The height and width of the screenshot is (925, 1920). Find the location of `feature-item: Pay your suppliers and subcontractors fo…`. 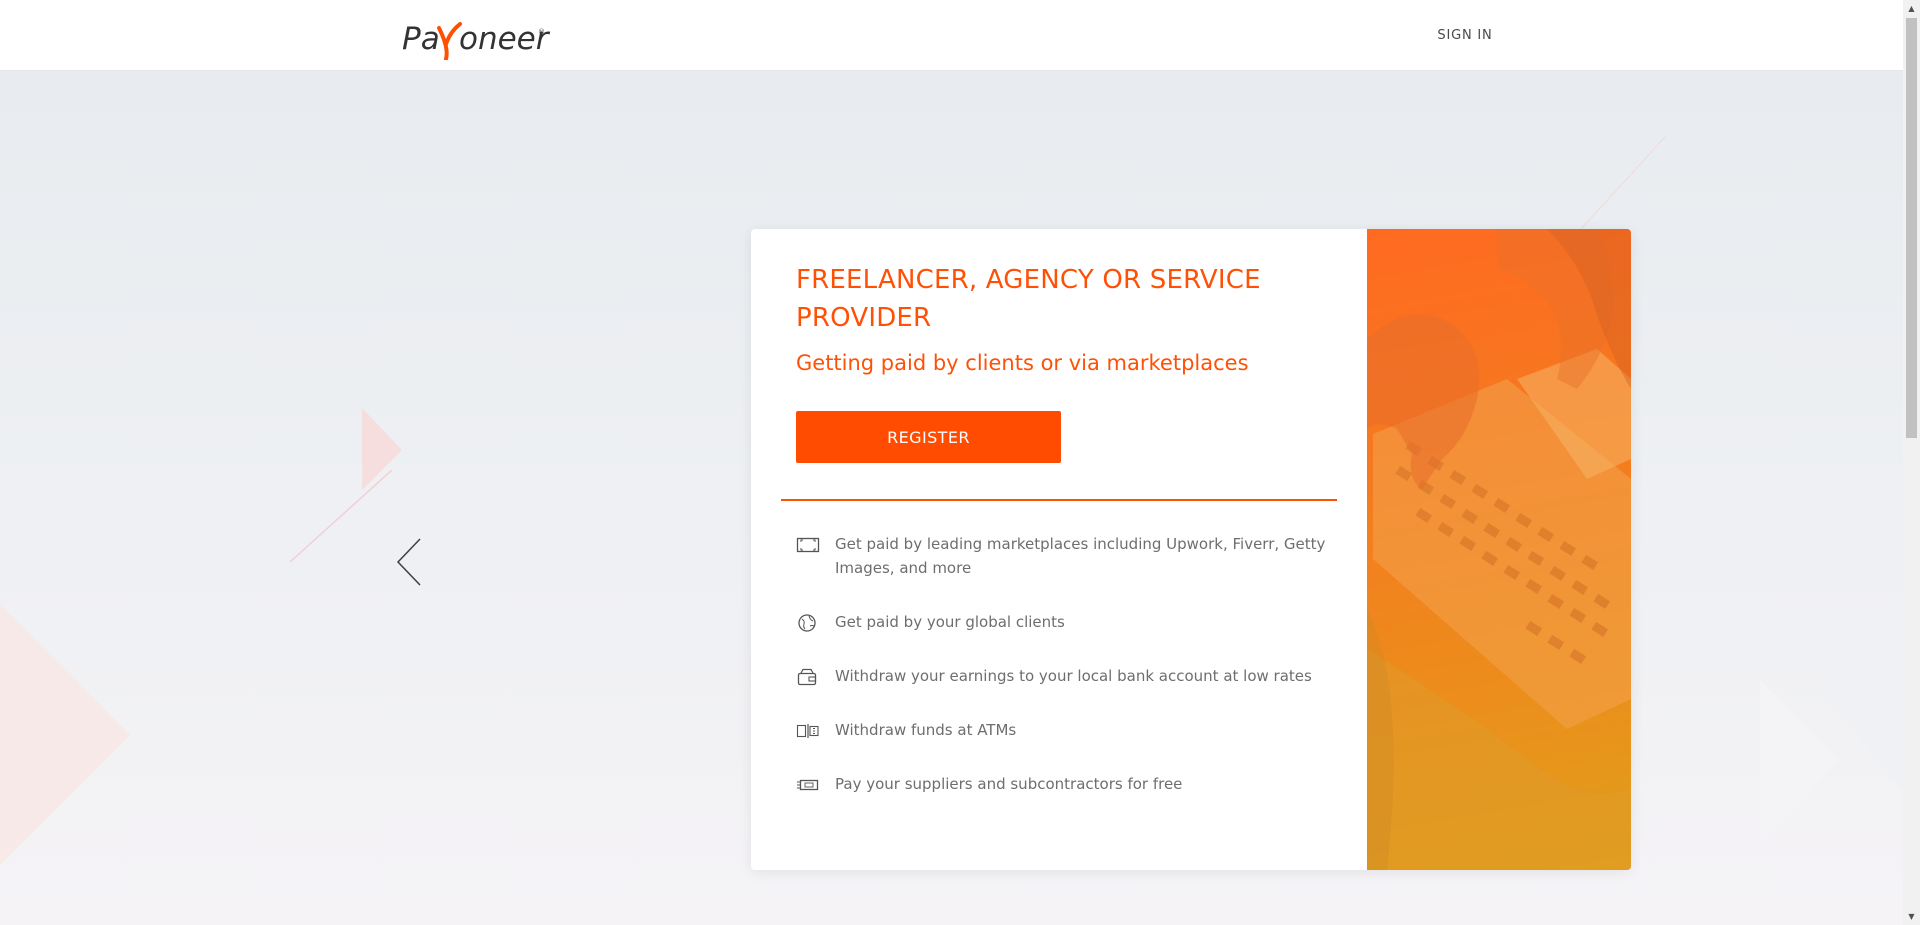

feature-item: Pay your suppliers and subcontractors fo… is located at coordinates (1066, 784).